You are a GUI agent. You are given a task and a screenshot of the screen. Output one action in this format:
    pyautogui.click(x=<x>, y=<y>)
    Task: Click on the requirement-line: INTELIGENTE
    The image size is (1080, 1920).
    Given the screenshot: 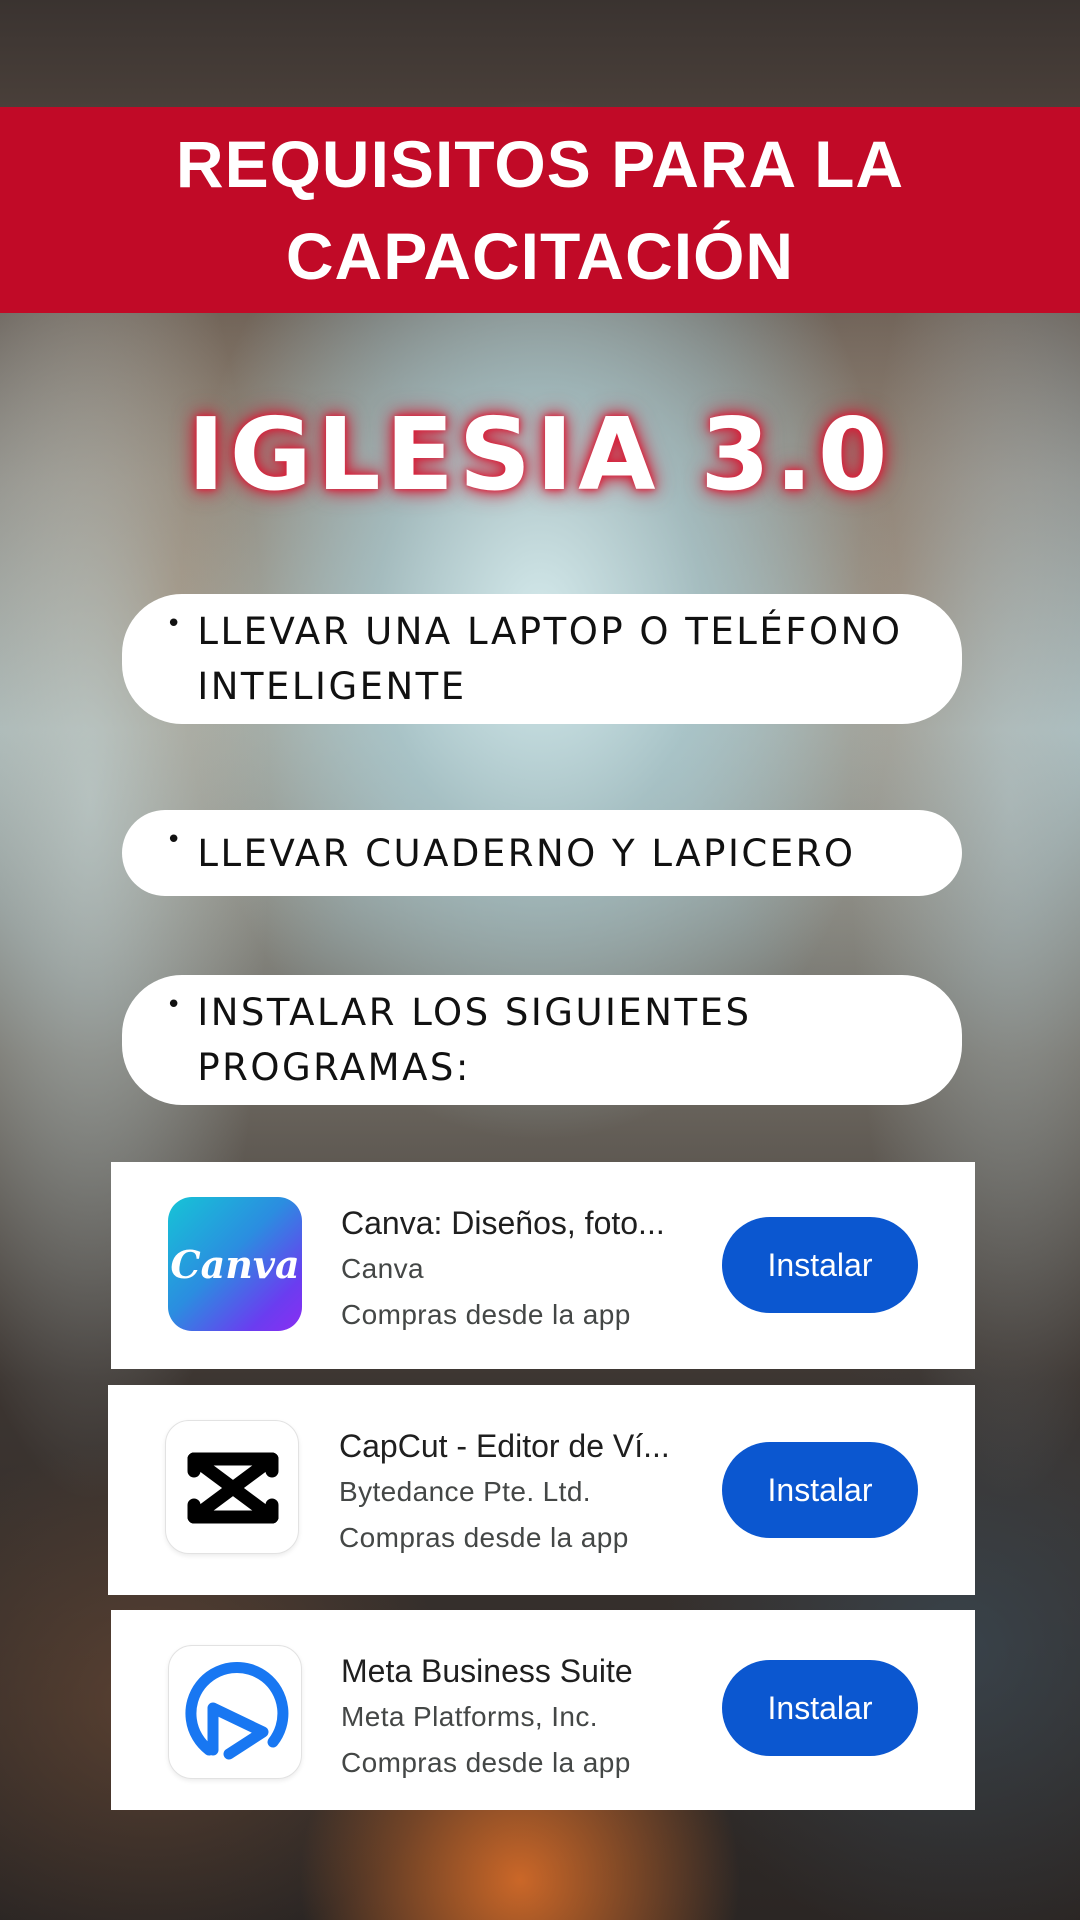 What is the action you would take?
    pyautogui.click(x=332, y=686)
    